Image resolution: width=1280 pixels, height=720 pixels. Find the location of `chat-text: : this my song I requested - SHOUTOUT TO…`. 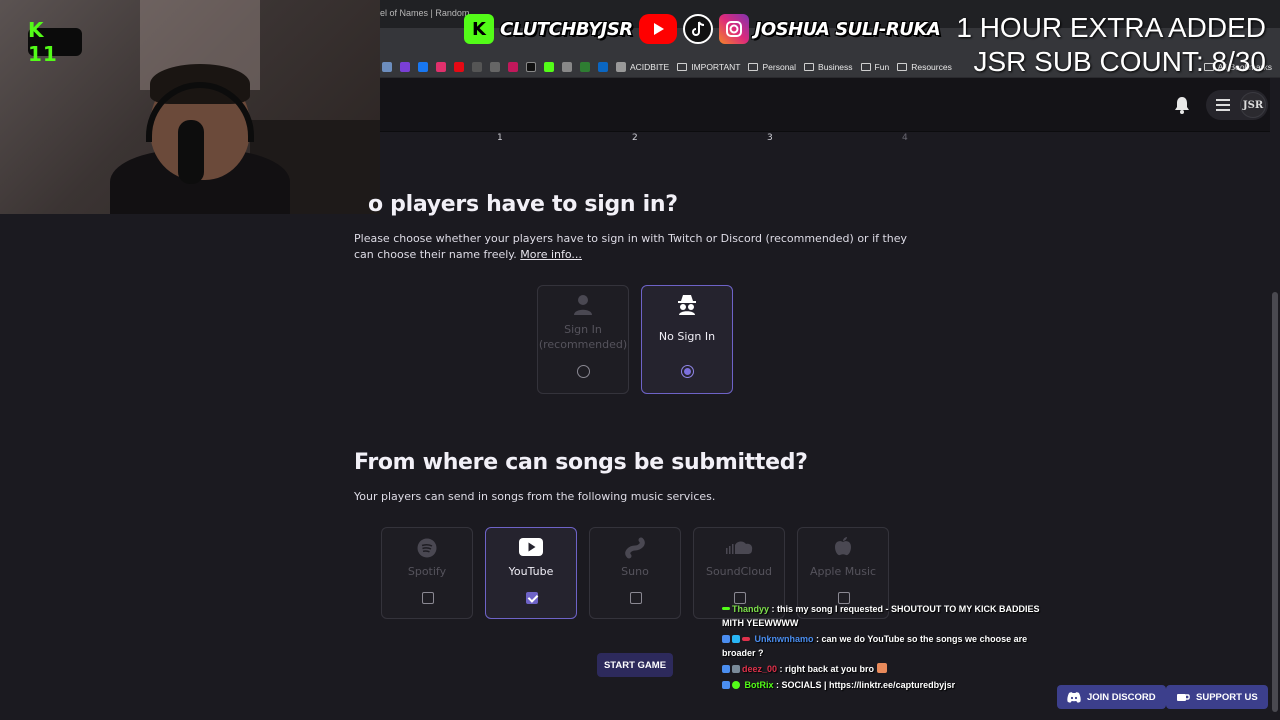

chat-text: : this my song I requested - SHOUTOUT TO… is located at coordinates (881, 616).